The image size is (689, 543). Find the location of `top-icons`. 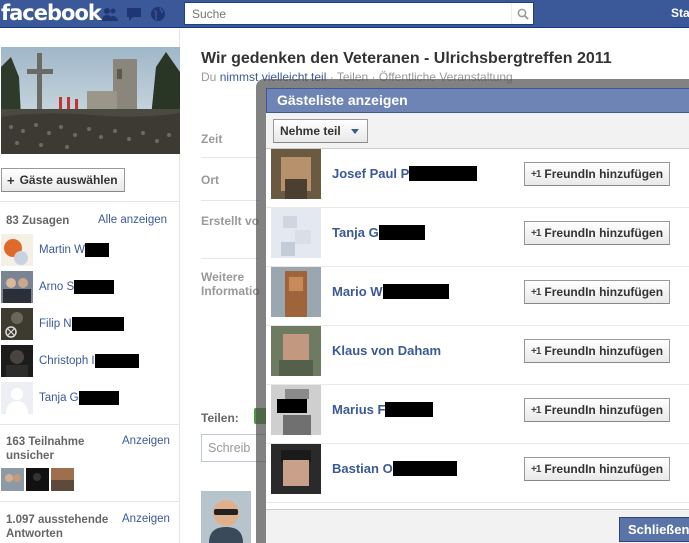

top-icons is located at coordinates (134, 14).